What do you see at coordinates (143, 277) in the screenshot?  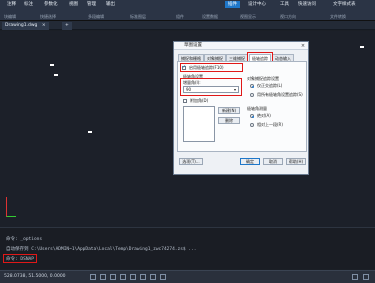 I see `tracking-icon` at bounding box center [143, 277].